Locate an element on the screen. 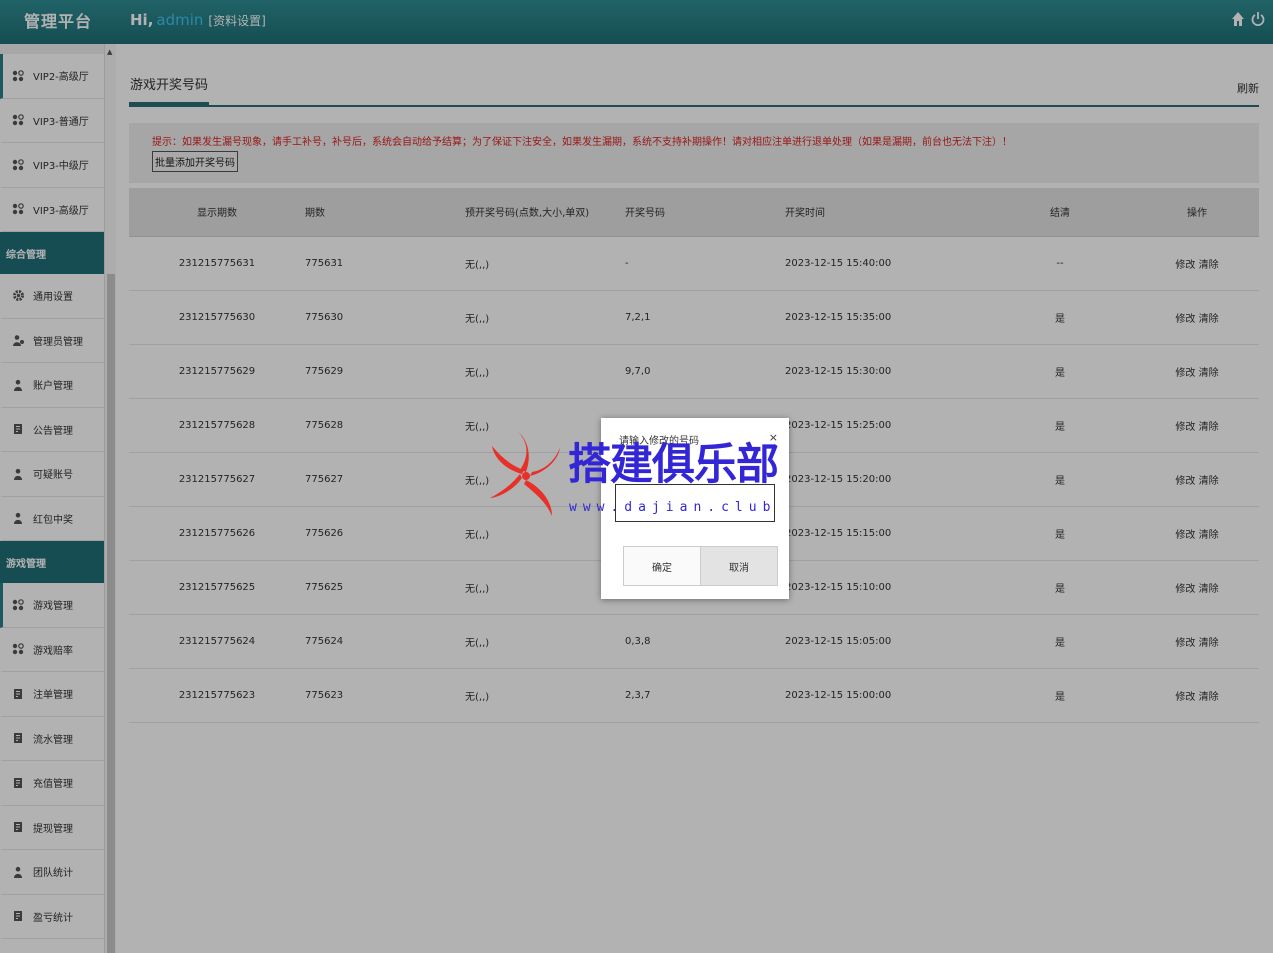  dialog-buttons: 确定 取消 is located at coordinates (700, 566).